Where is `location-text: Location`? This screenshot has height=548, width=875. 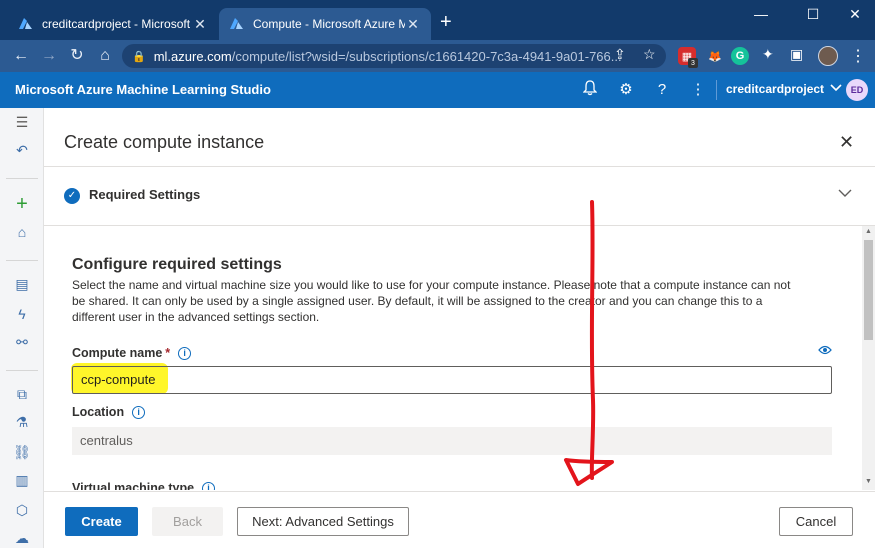 location-text: Location is located at coordinates (98, 412).